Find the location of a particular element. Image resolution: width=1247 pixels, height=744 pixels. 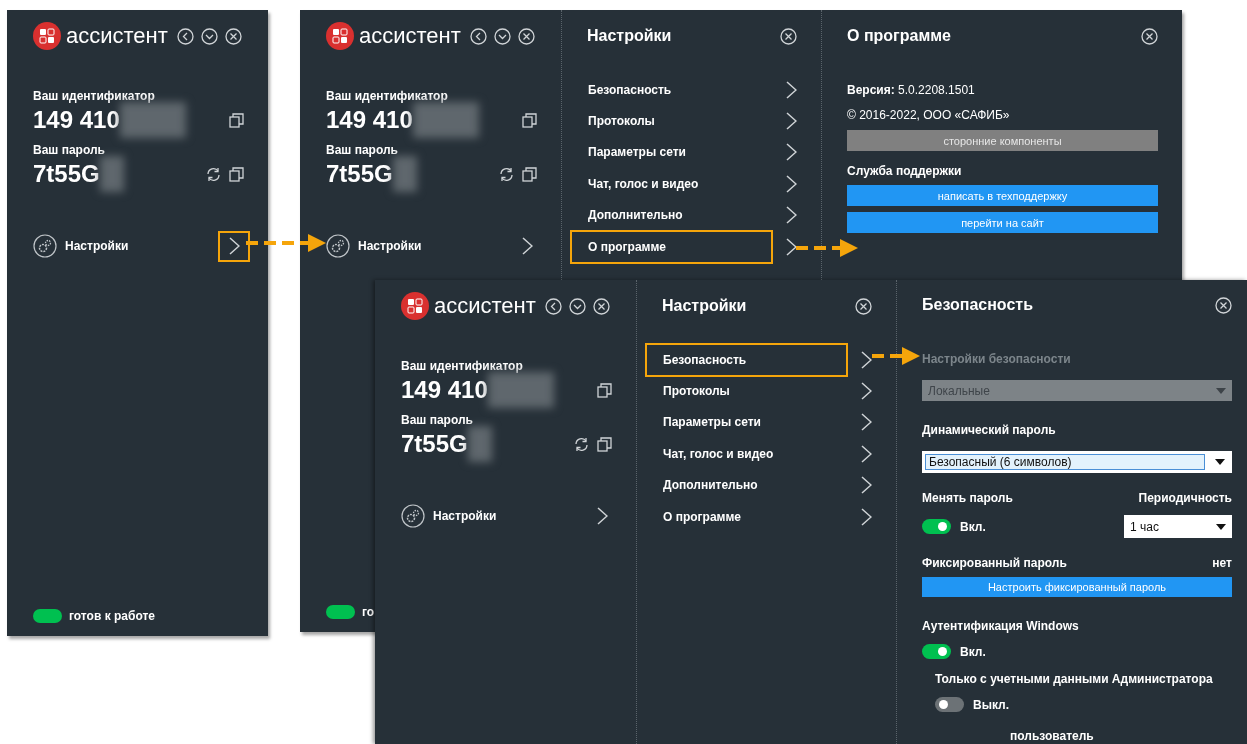

panel-title: Безопасность is located at coordinates (977, 305).